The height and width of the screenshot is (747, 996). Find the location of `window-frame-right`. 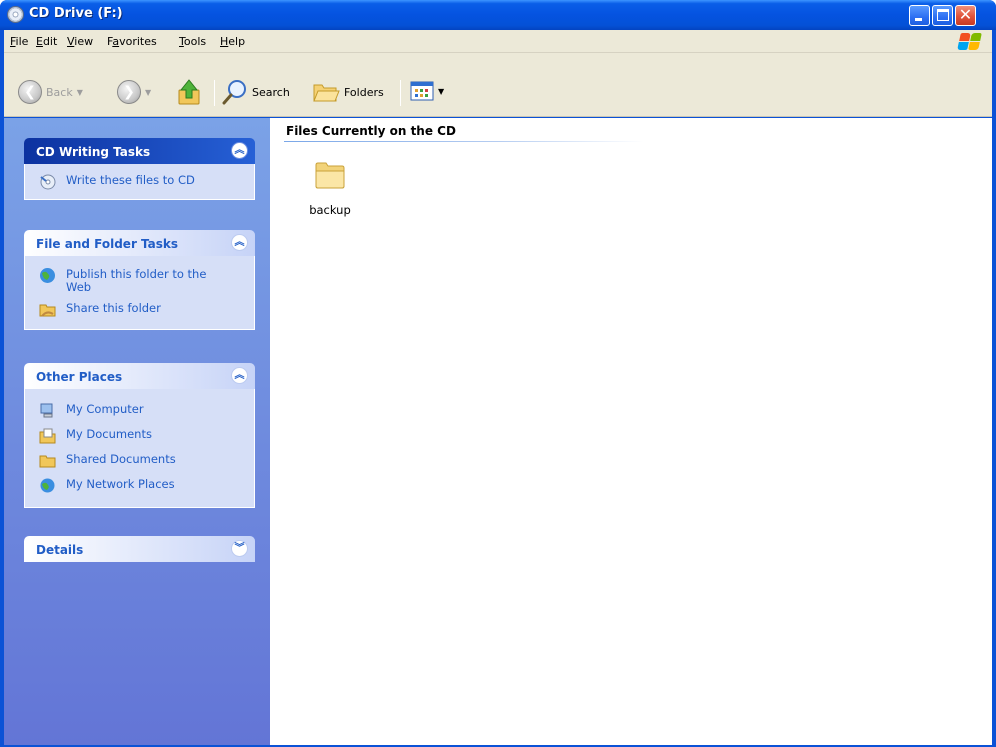

window-frame-right is located at coordinates (994, 388).